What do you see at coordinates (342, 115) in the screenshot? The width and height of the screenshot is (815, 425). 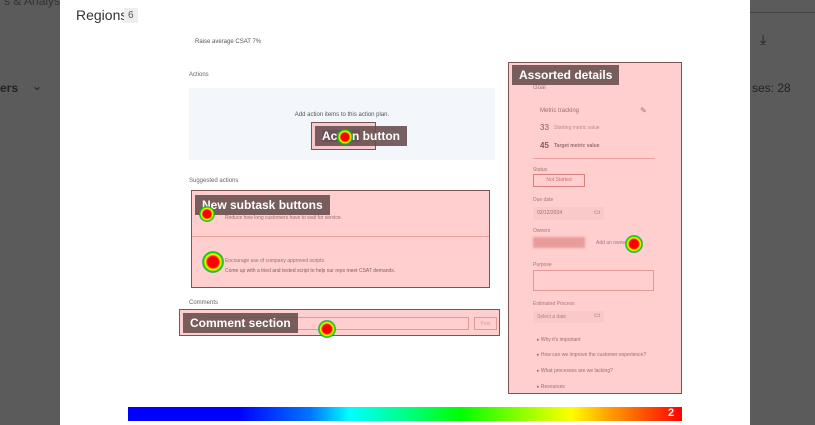 I see `actions-empty-text: Add action items to this action plan.` at bounding box center [342, 115].